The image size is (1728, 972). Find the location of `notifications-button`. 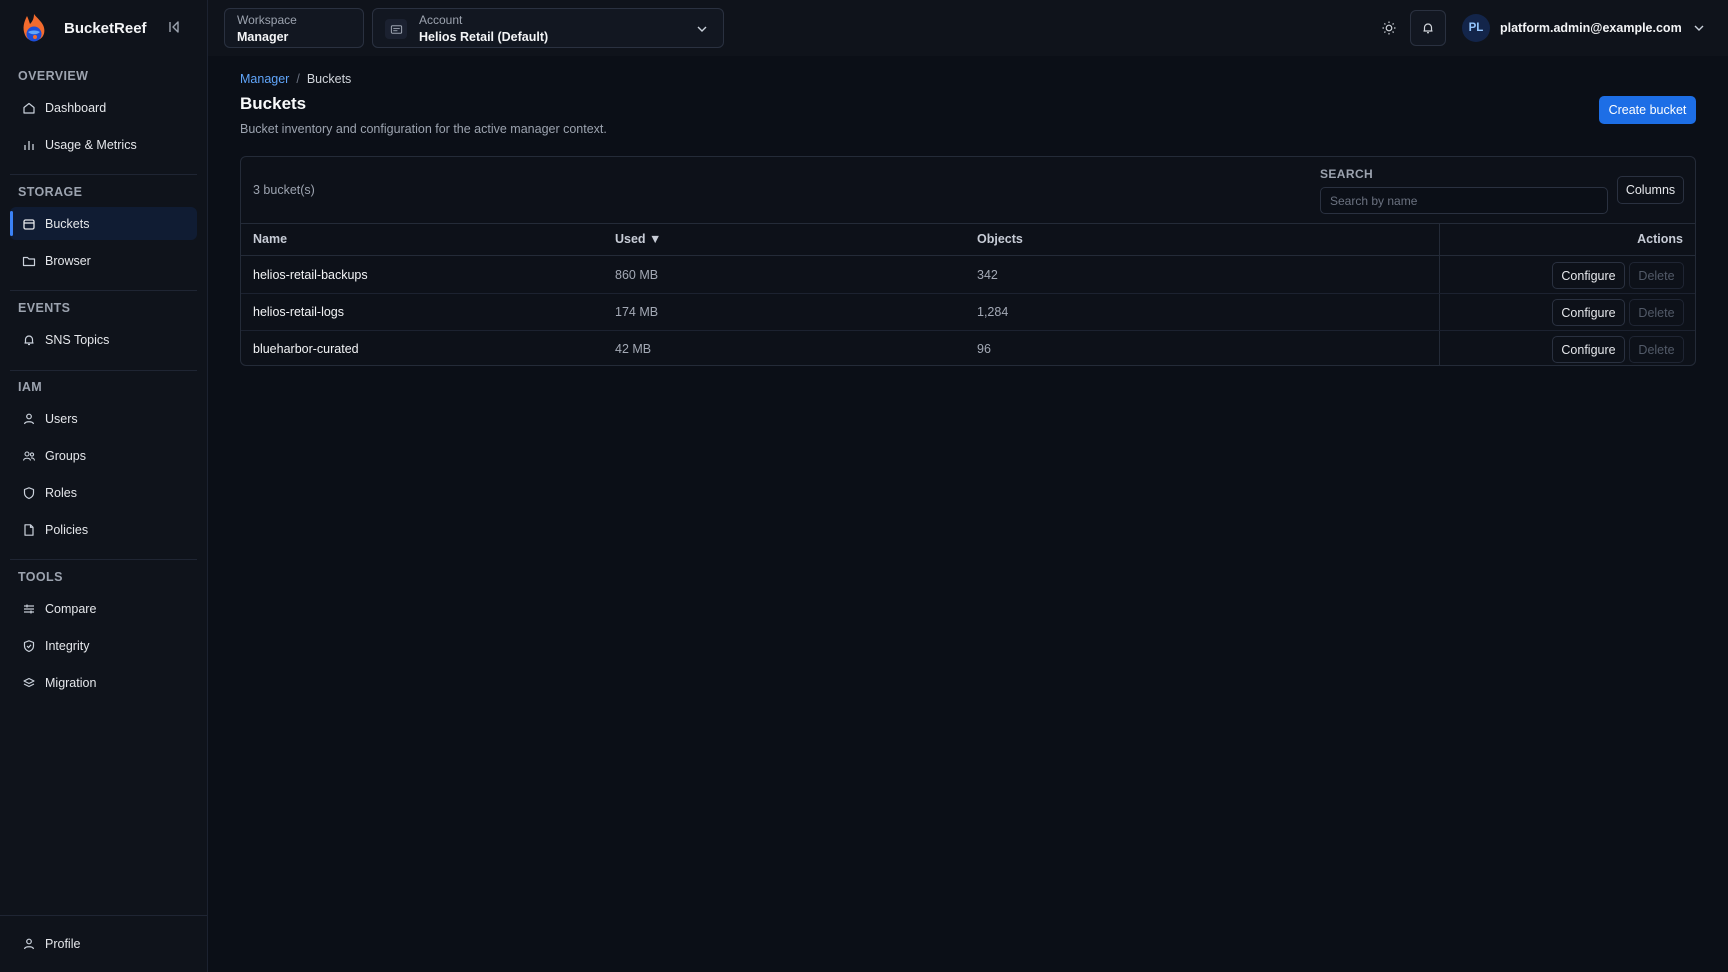

notifications-button is located at coordinates (1428, 28).